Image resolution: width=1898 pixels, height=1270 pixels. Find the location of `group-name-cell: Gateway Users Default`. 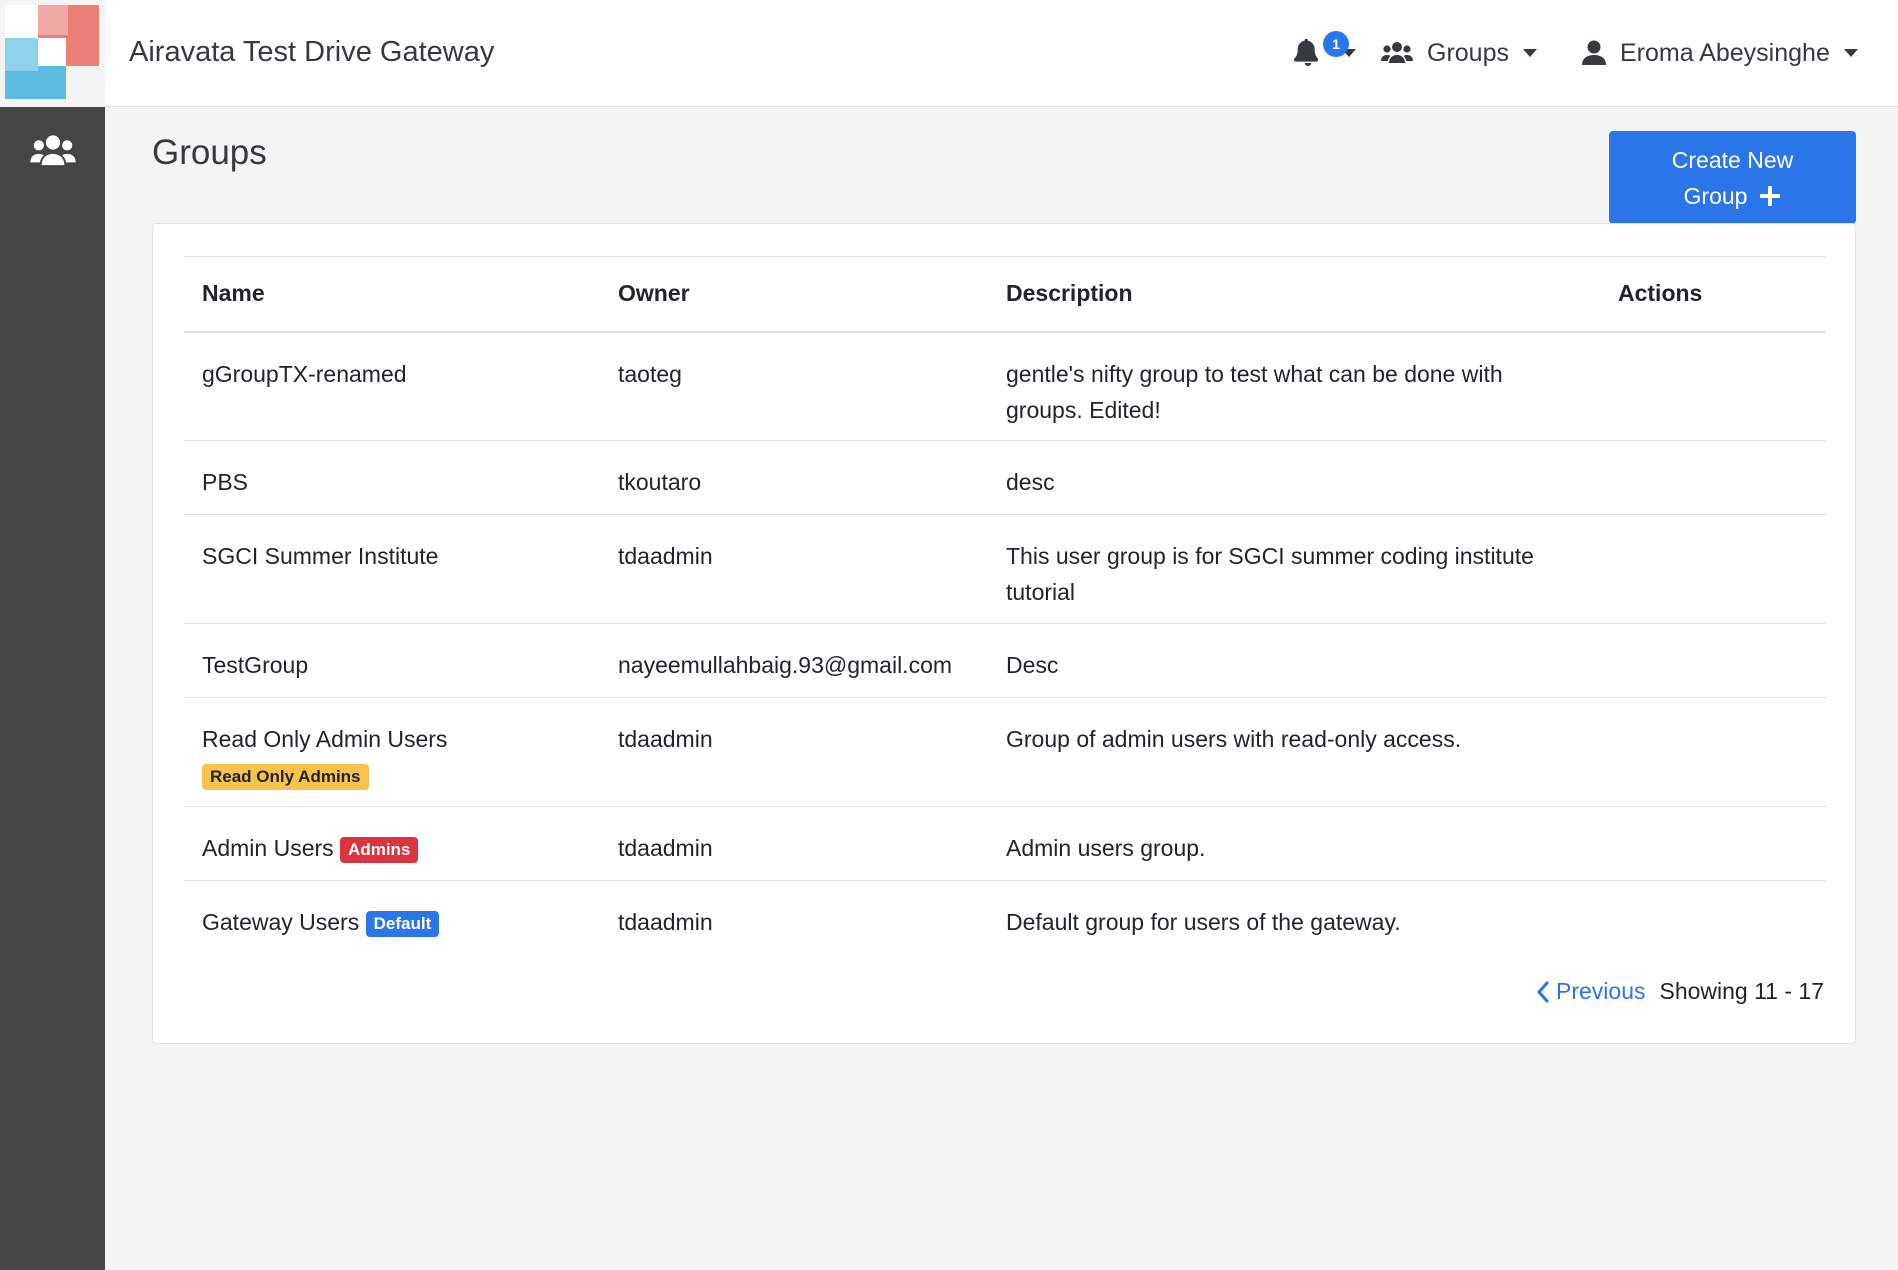

group-name-cell: Gateway Users Default is located at coordinates (392, 918).